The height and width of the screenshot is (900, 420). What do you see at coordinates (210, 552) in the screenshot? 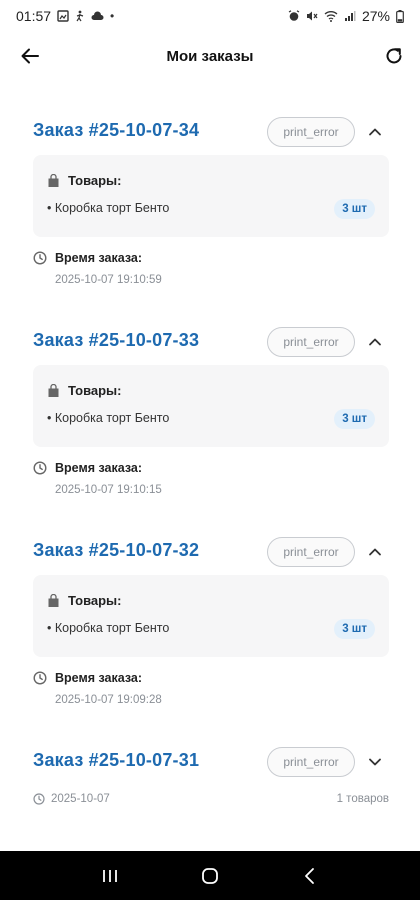
I see `order-header: Заказ #25-10-07-32 print_error` at bounding box center [210, 552].